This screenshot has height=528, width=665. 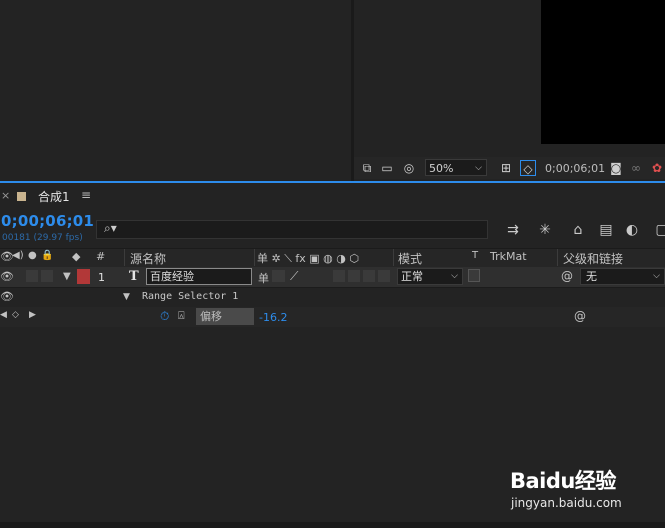 What do you see at coordinates (636, 168) in the screenshot?
I see `show-snapshot-icon: ∞` at bounding box center [636, 168].